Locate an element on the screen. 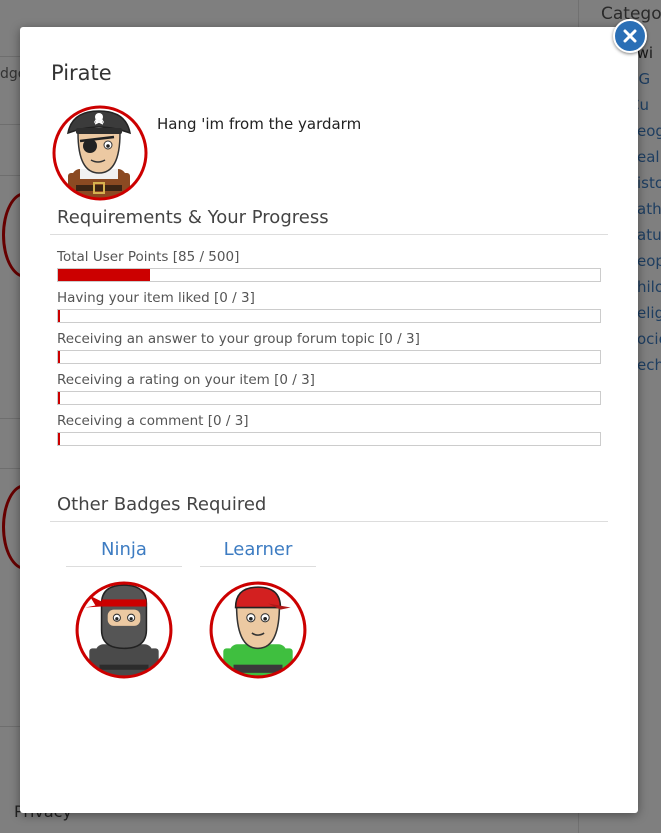  close-icon is located at coordinates (630, 36).